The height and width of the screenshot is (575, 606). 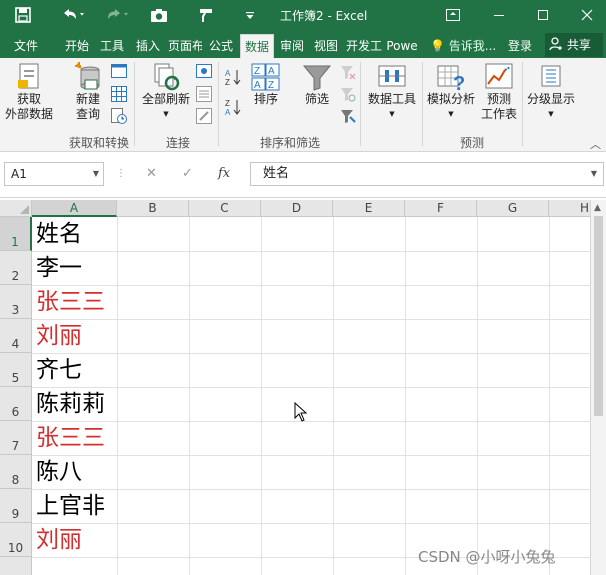 I want to click on row-header: 10, so click(x=16, y=540).